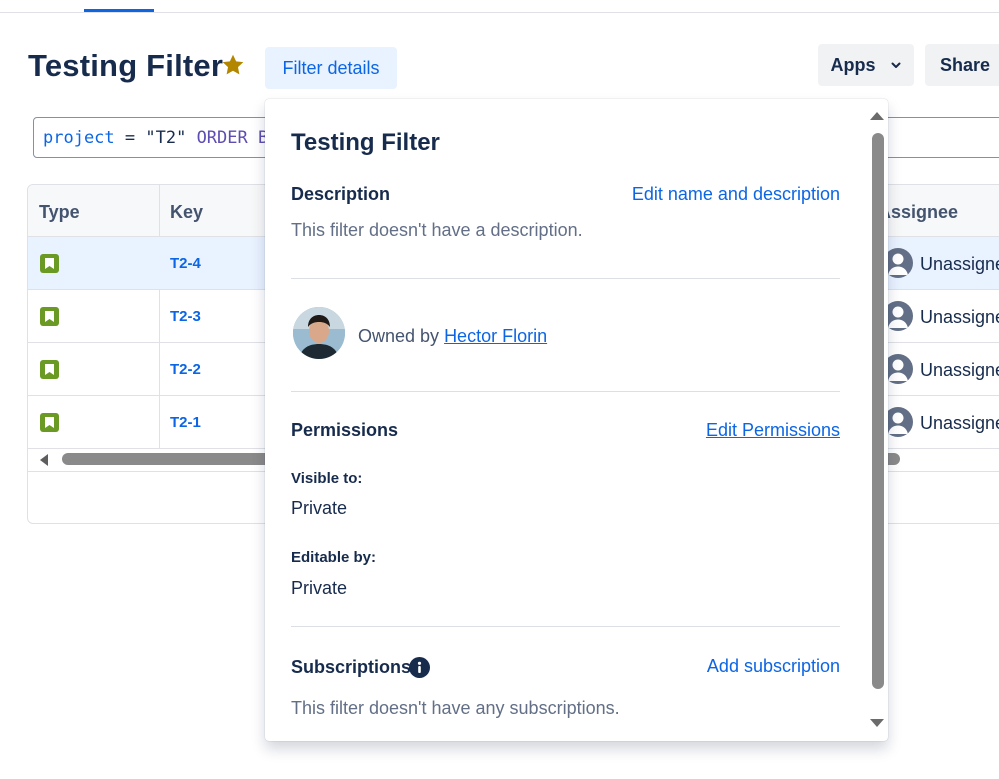 The width and height of the screenshot is (999, 779). Describe the element at coordinates (853, 64) in the screenshot. I see `apps-label: Apps` at that location.